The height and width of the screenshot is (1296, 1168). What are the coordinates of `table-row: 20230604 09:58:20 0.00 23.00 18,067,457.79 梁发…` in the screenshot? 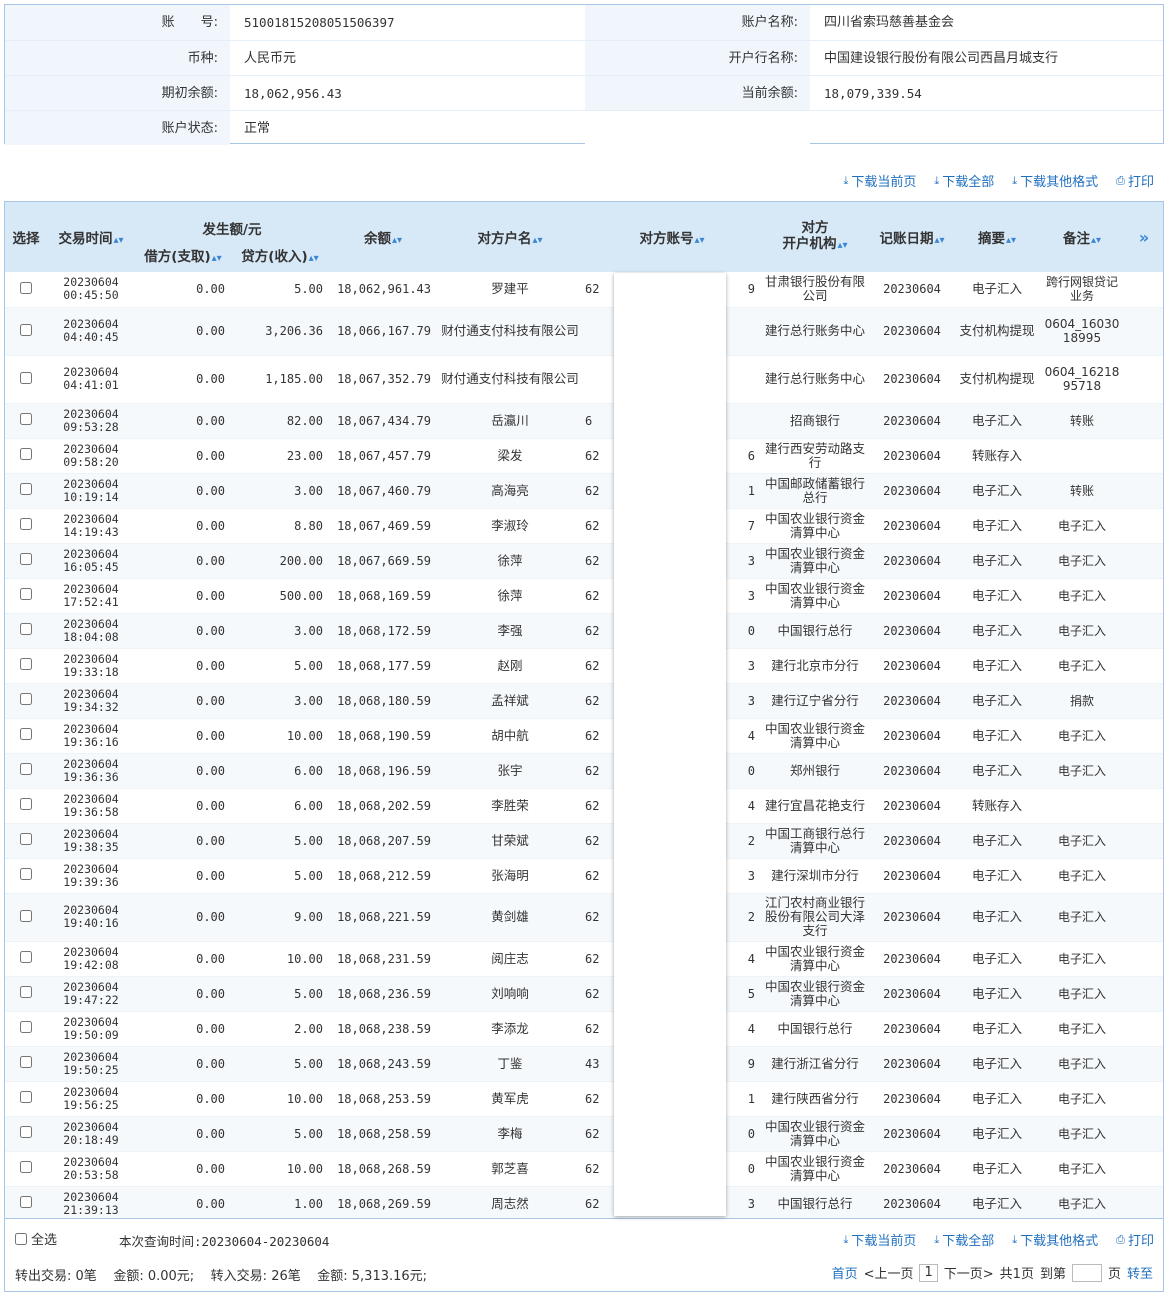 It's located at (584, 456).